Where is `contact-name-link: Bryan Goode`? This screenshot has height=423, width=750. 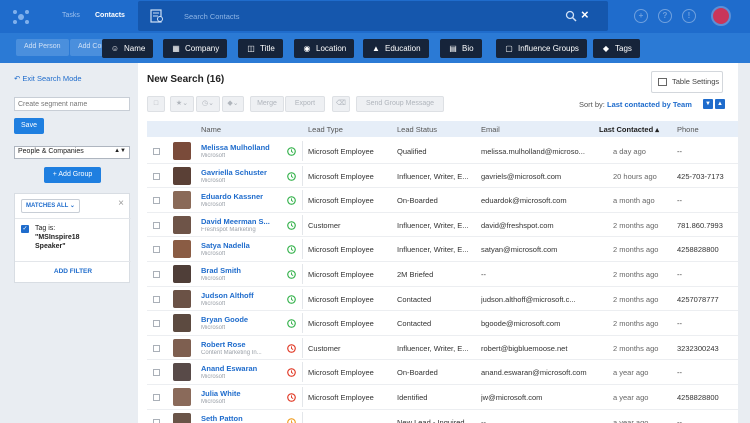
contact-name-link: Bryan Goode is located at coordinates (224, 319).